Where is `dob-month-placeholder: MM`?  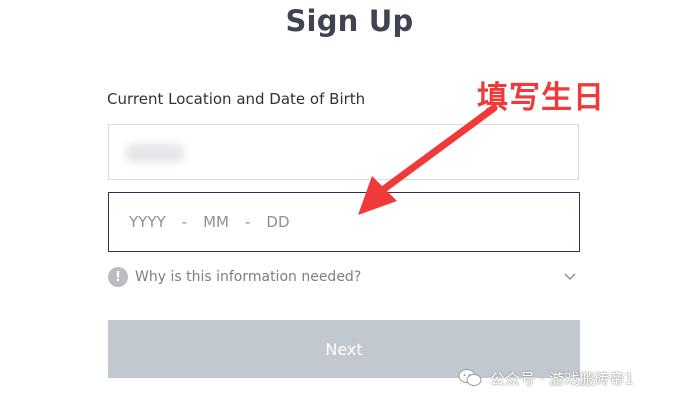
dob-month-placeholder: MM is located at coordinates (216, 222).